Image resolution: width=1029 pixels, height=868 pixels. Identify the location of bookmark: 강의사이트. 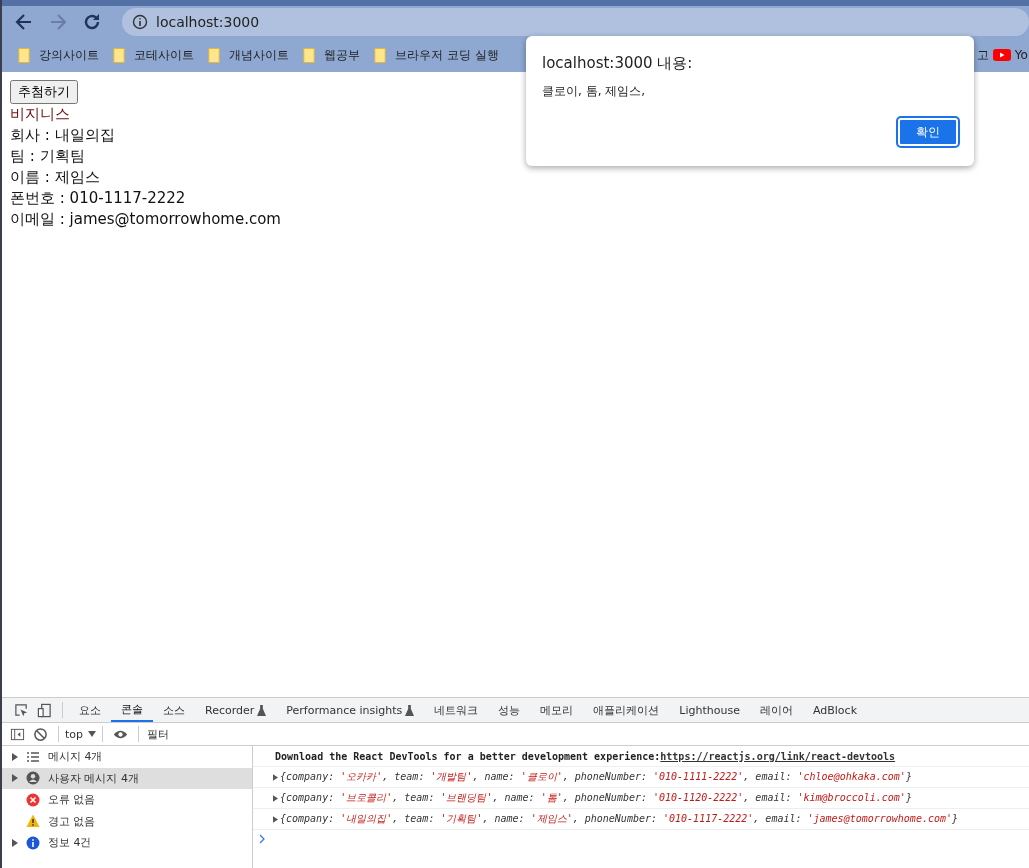
(58, 55).